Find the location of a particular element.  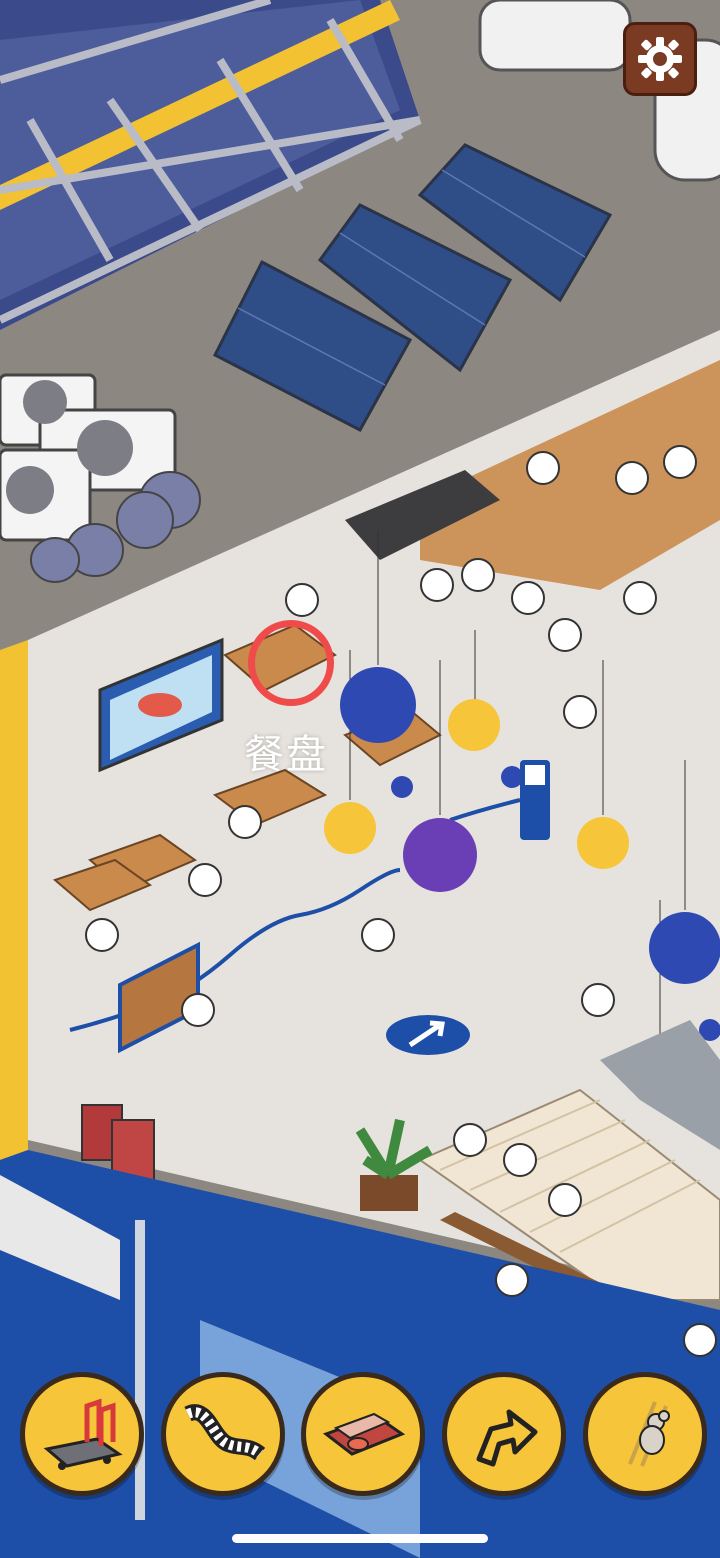

settings-button is located at coordinates (660, 59).